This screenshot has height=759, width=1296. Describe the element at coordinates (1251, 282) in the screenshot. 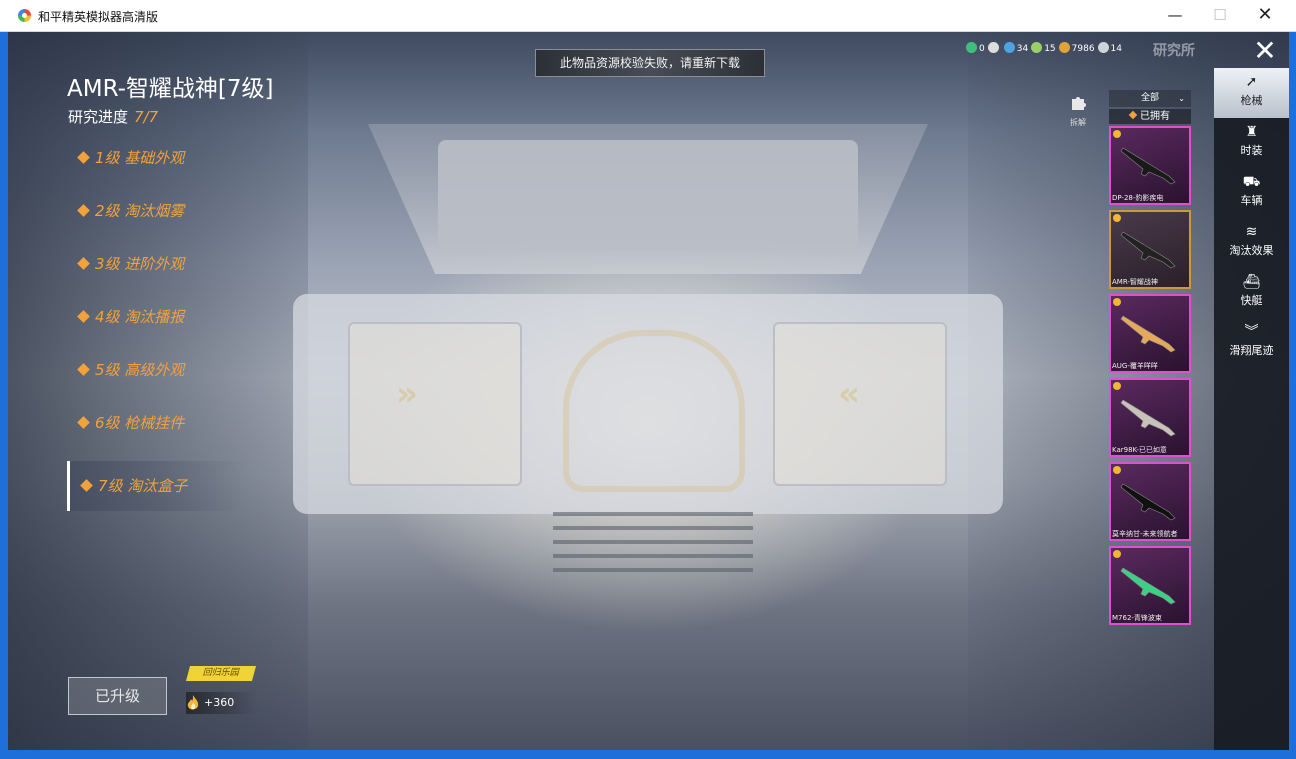

I see `boat-icon: ⛴` at that location.